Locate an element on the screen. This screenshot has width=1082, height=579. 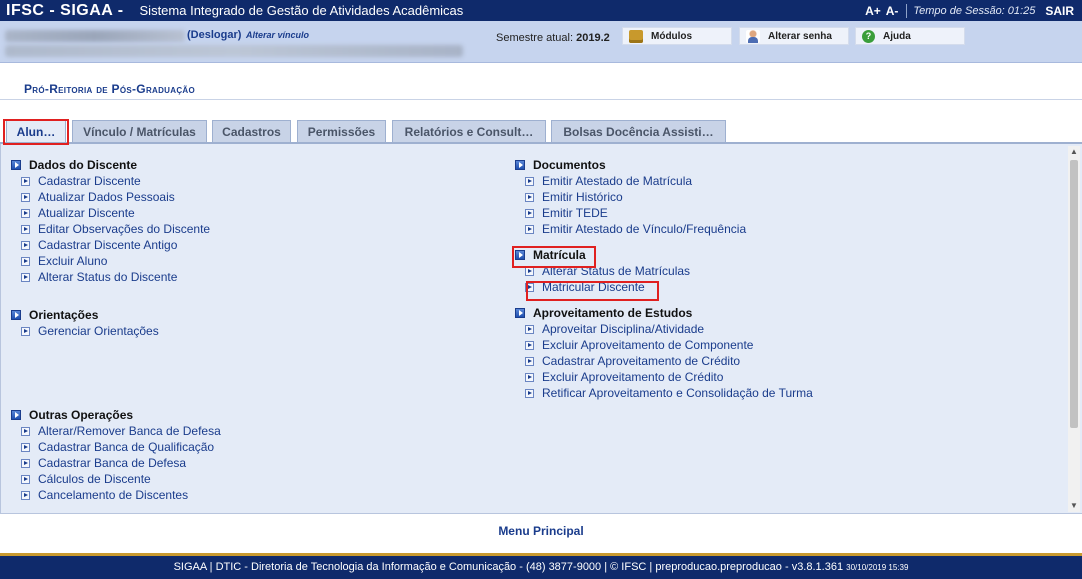
menu-item: Atualizar Discente is located at coordinates (251, 213).